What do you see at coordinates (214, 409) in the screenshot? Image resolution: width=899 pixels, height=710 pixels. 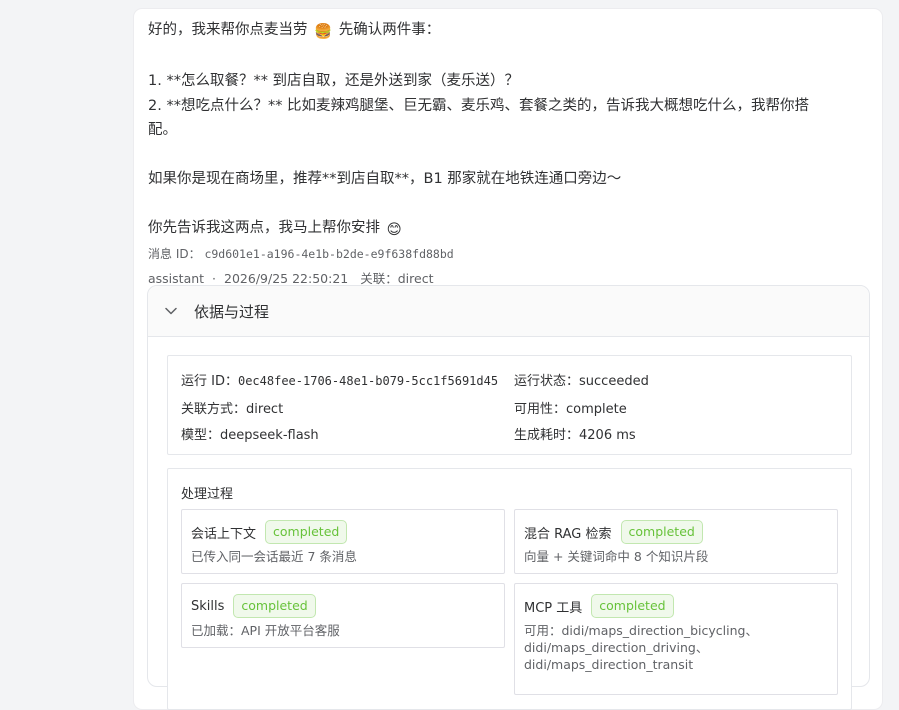 I see `link-mode-label: 关联方式：` at bounding box center [214, 409].